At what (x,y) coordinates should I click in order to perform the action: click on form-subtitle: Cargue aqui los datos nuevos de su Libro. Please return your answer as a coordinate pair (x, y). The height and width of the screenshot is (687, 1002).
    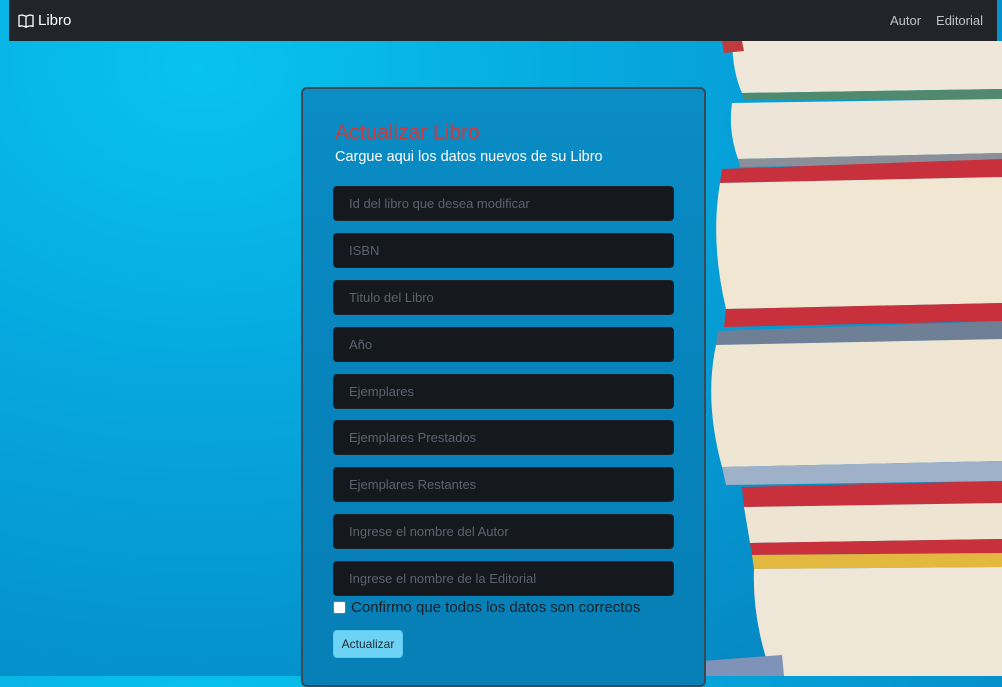
    Looking at the image, I should click on (469, 157).